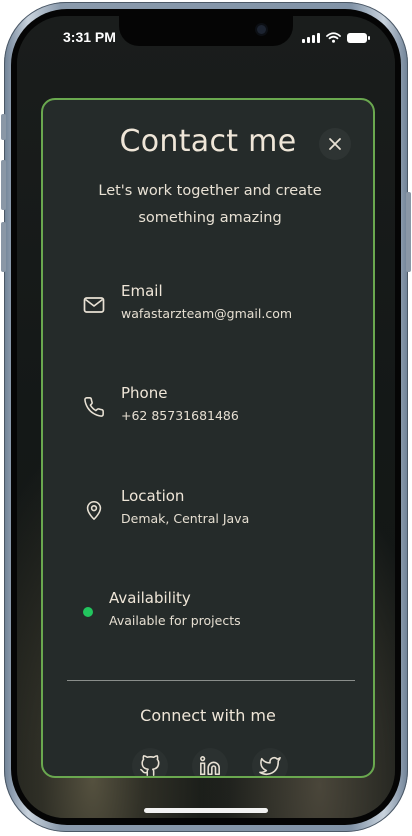  What do you see at coordinates (206, 31) in the screenshot?
I see `notch` at bounding box center [206, 31].